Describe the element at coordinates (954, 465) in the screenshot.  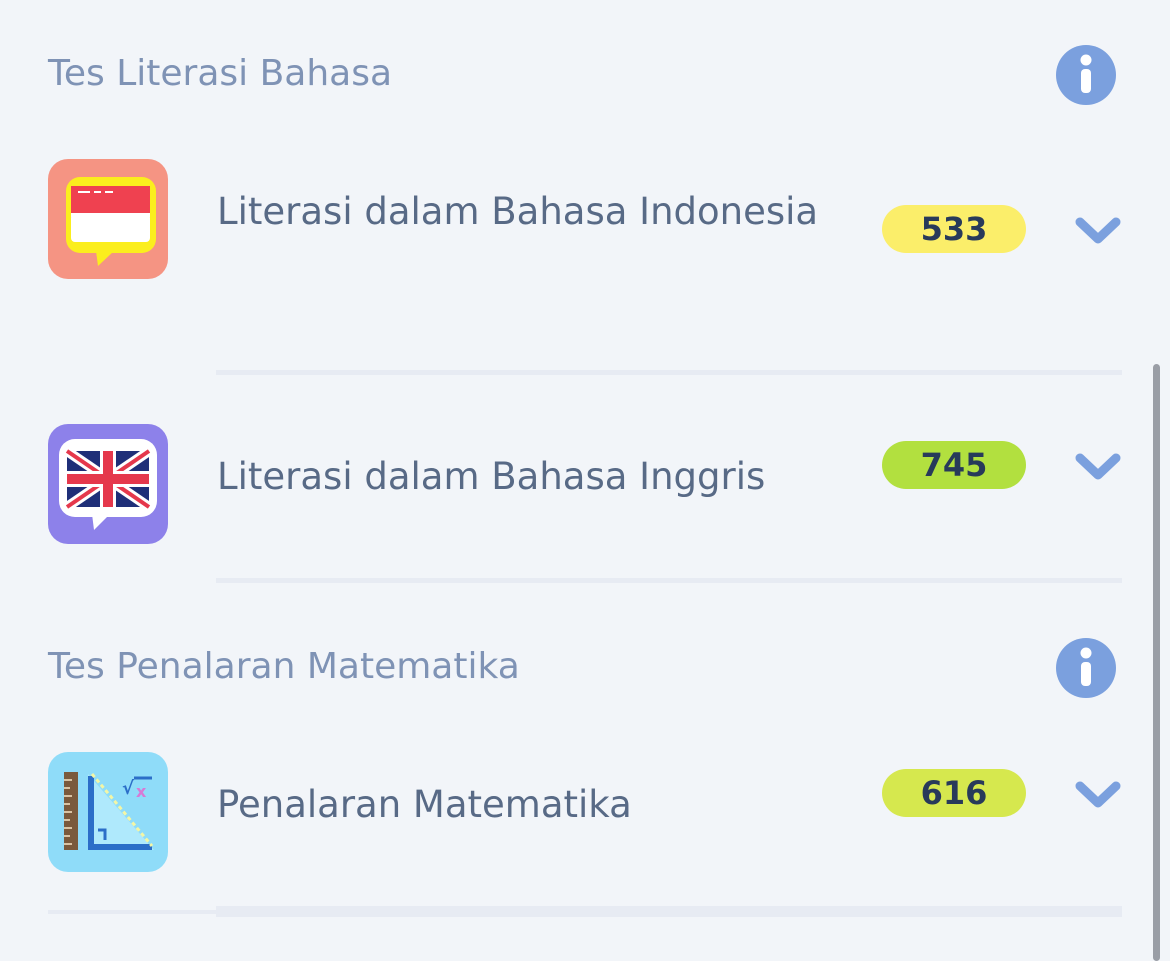
I see `score-badge: 745` at that location.